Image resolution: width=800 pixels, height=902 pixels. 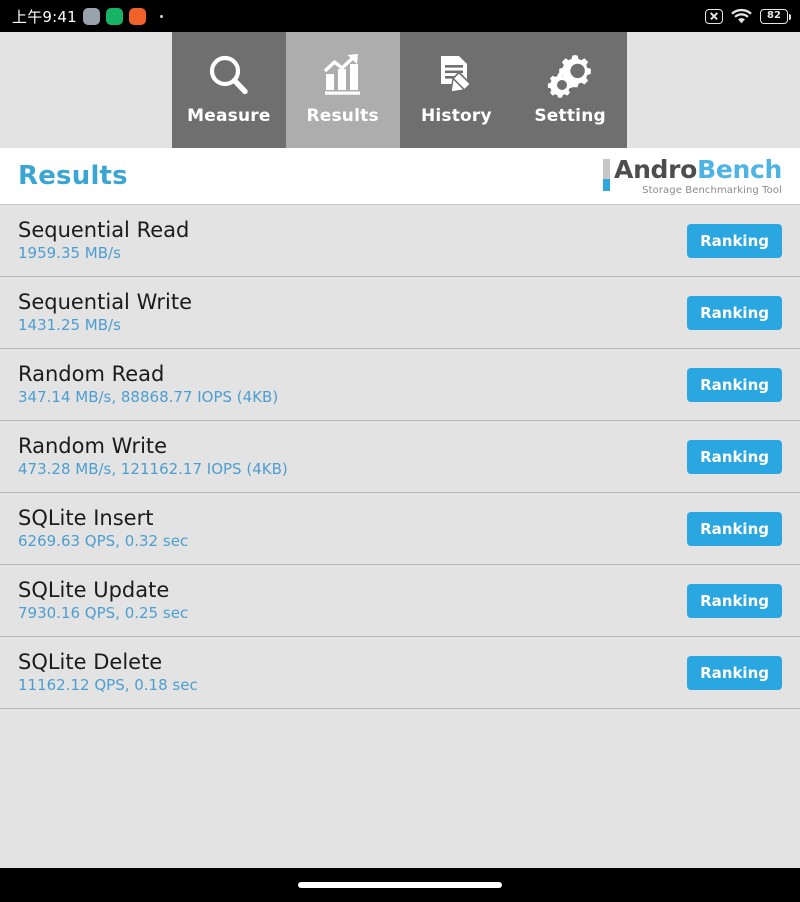 I want to click on result-title: SQLite Delete, so click(x=90, y=662).